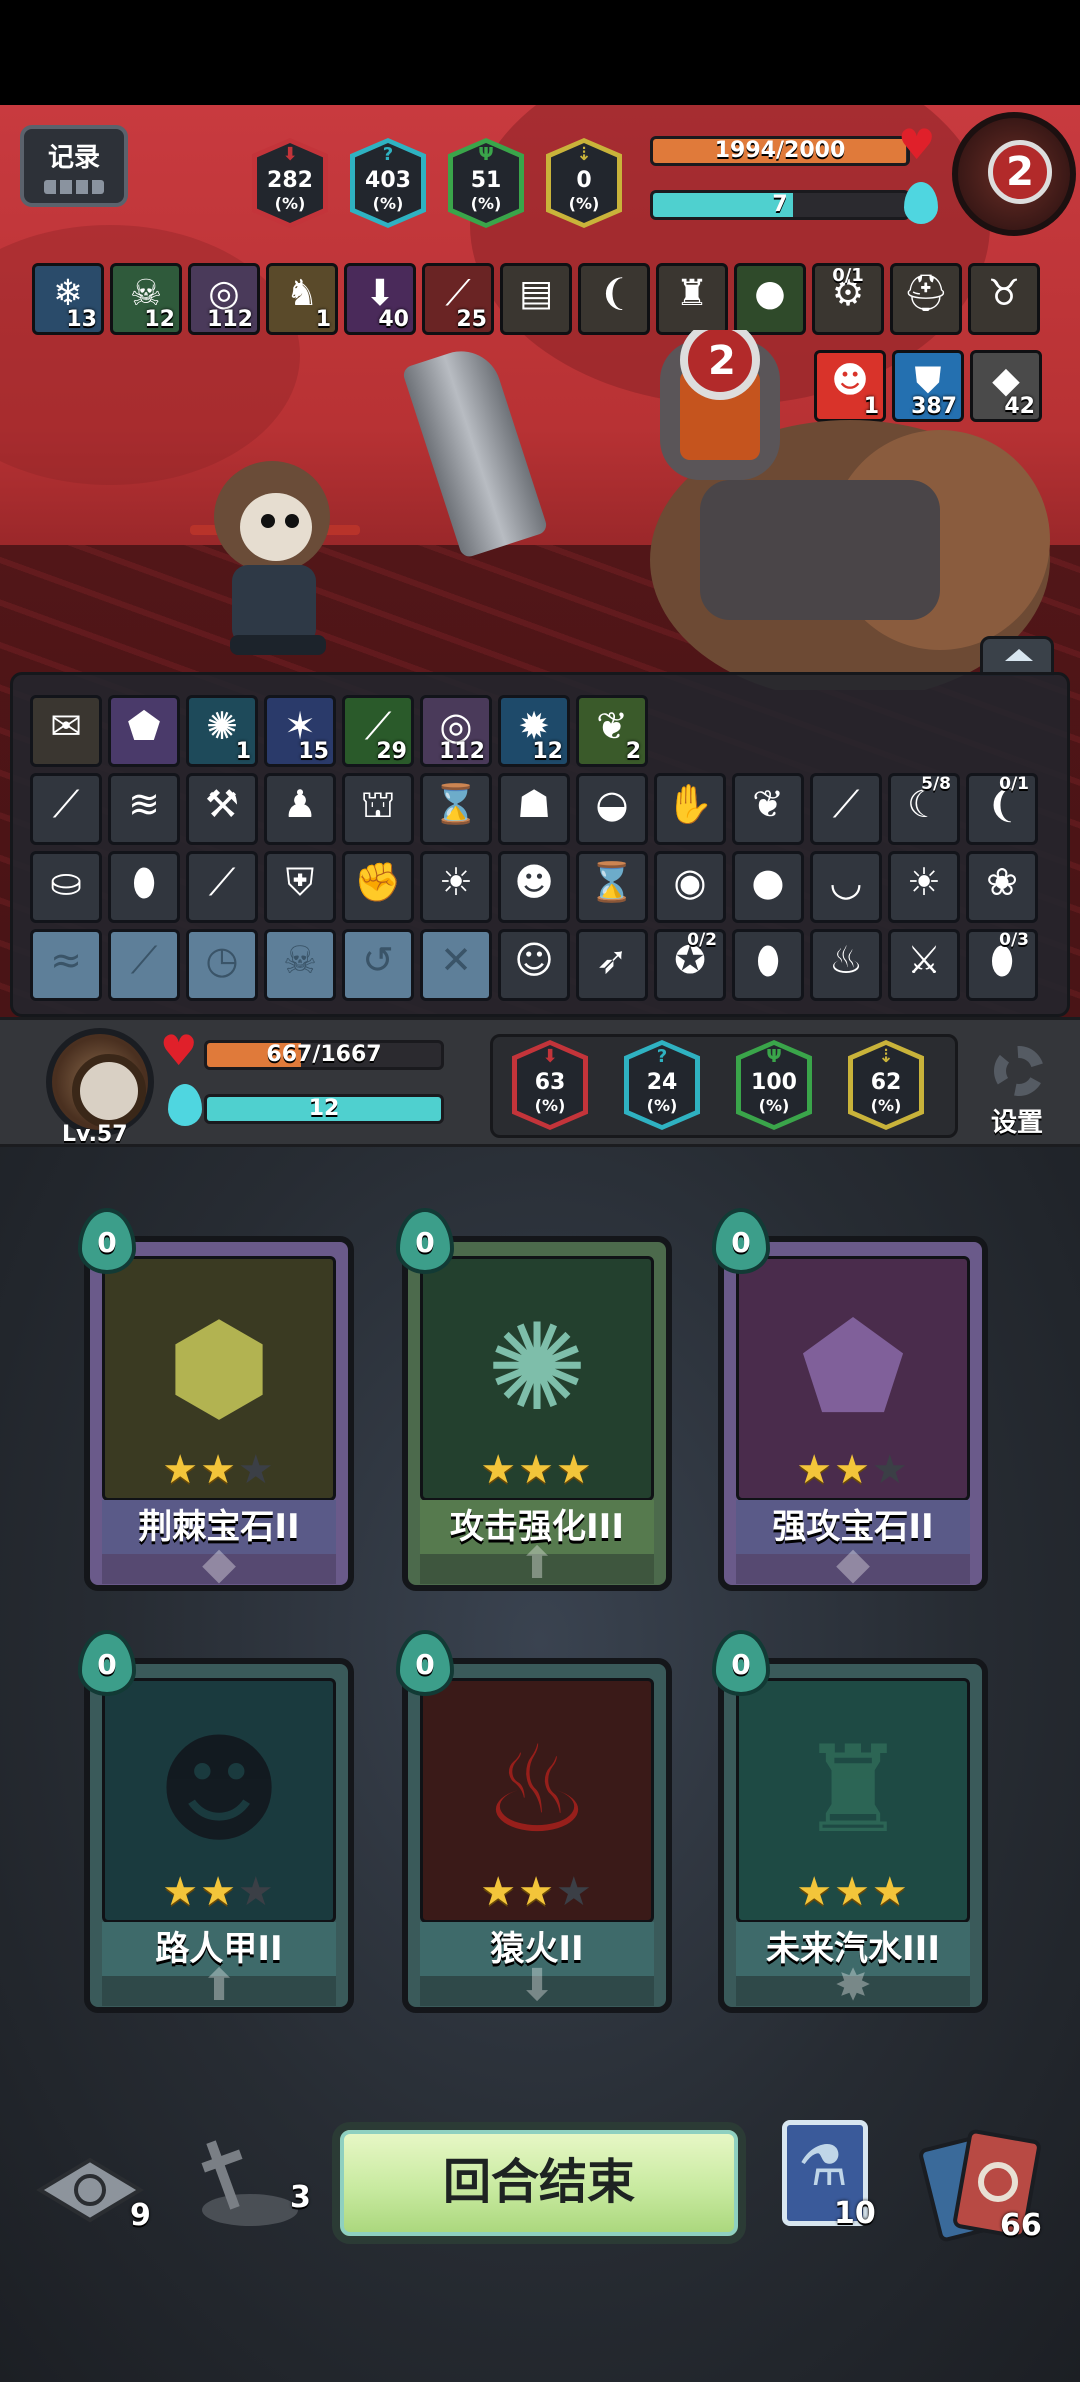  I want to click on relic-scroll: ✉, so click(66, 731).